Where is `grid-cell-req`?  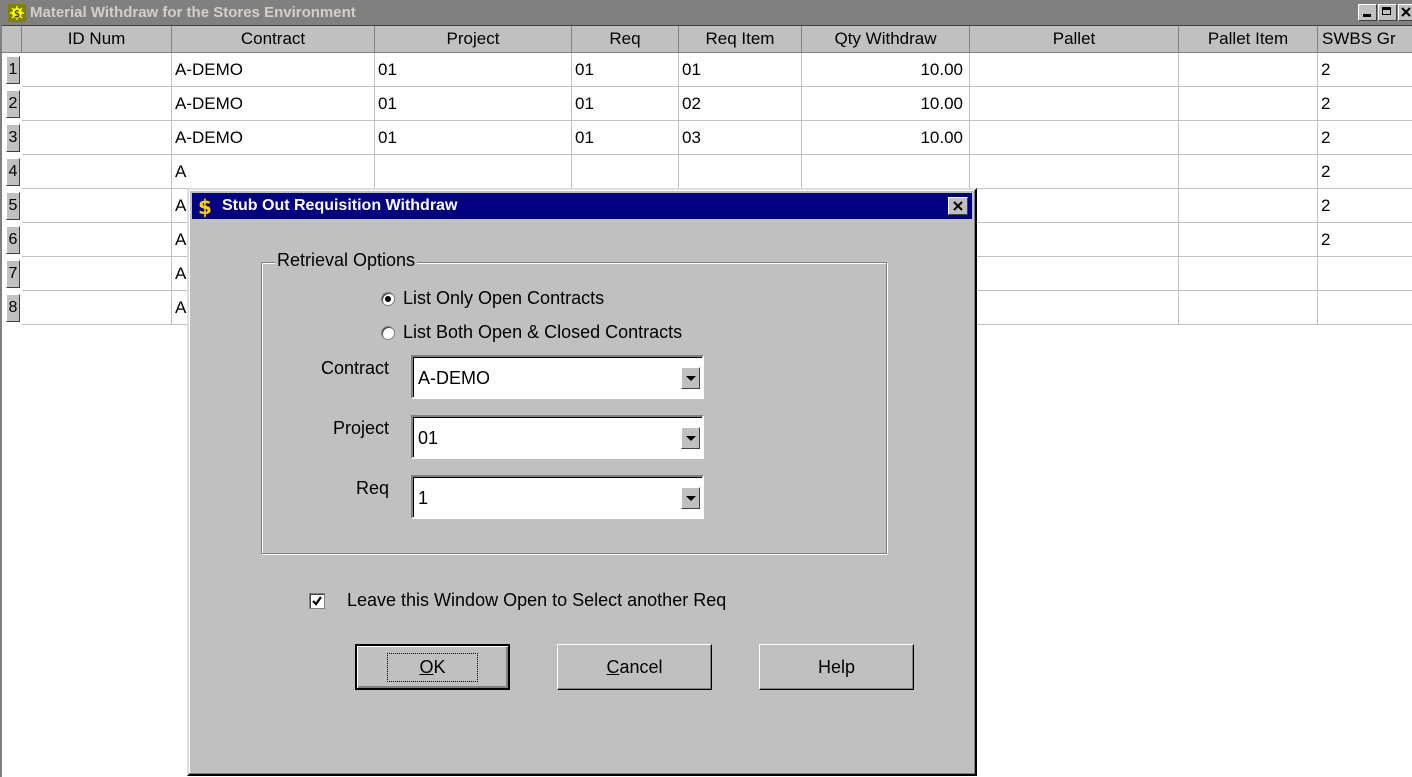
grid-cell-req is located at coordinates (625, 172).